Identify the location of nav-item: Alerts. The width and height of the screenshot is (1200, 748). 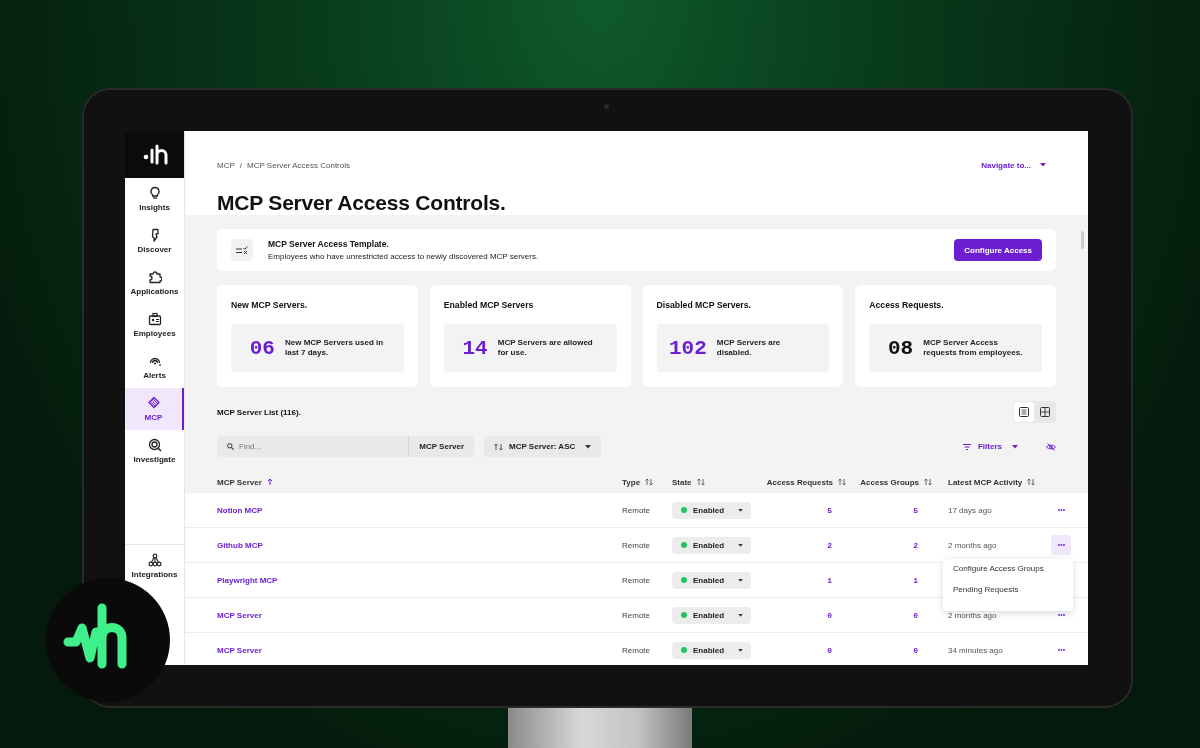
(154, 367).